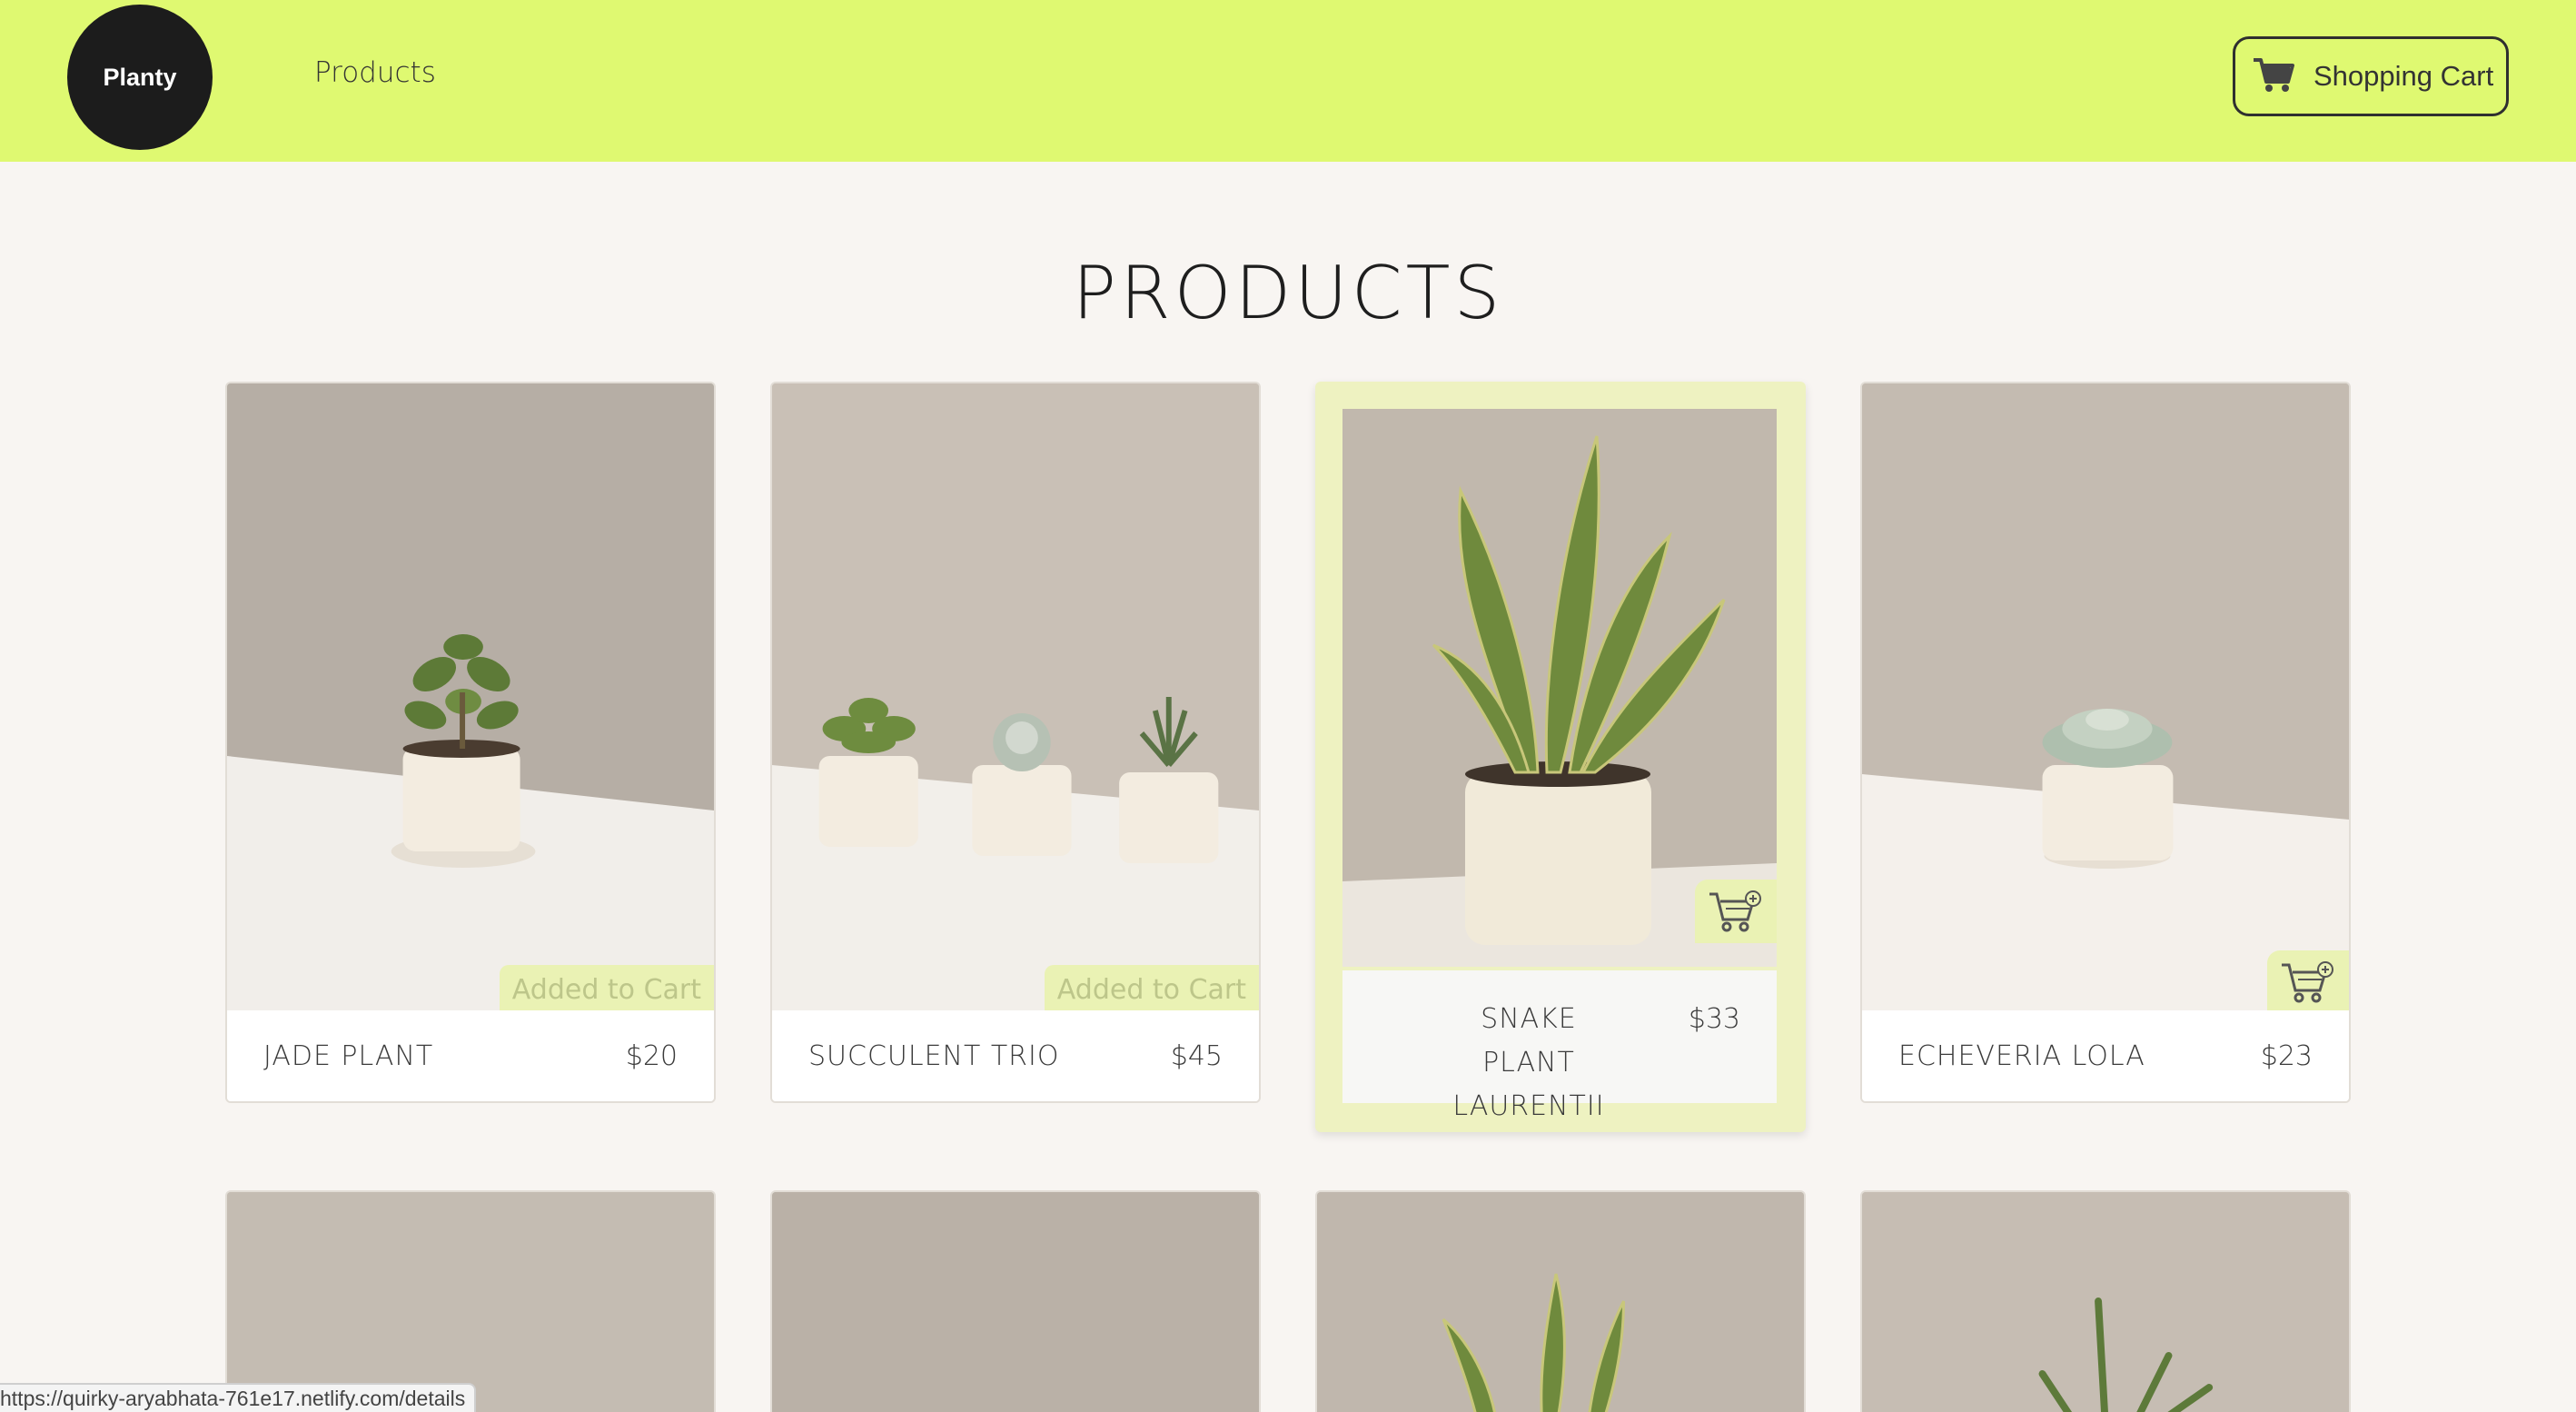 The width and height of the screenshot is (2576, 1412). I want to click on product-price: $23, so click(2286, 1055).